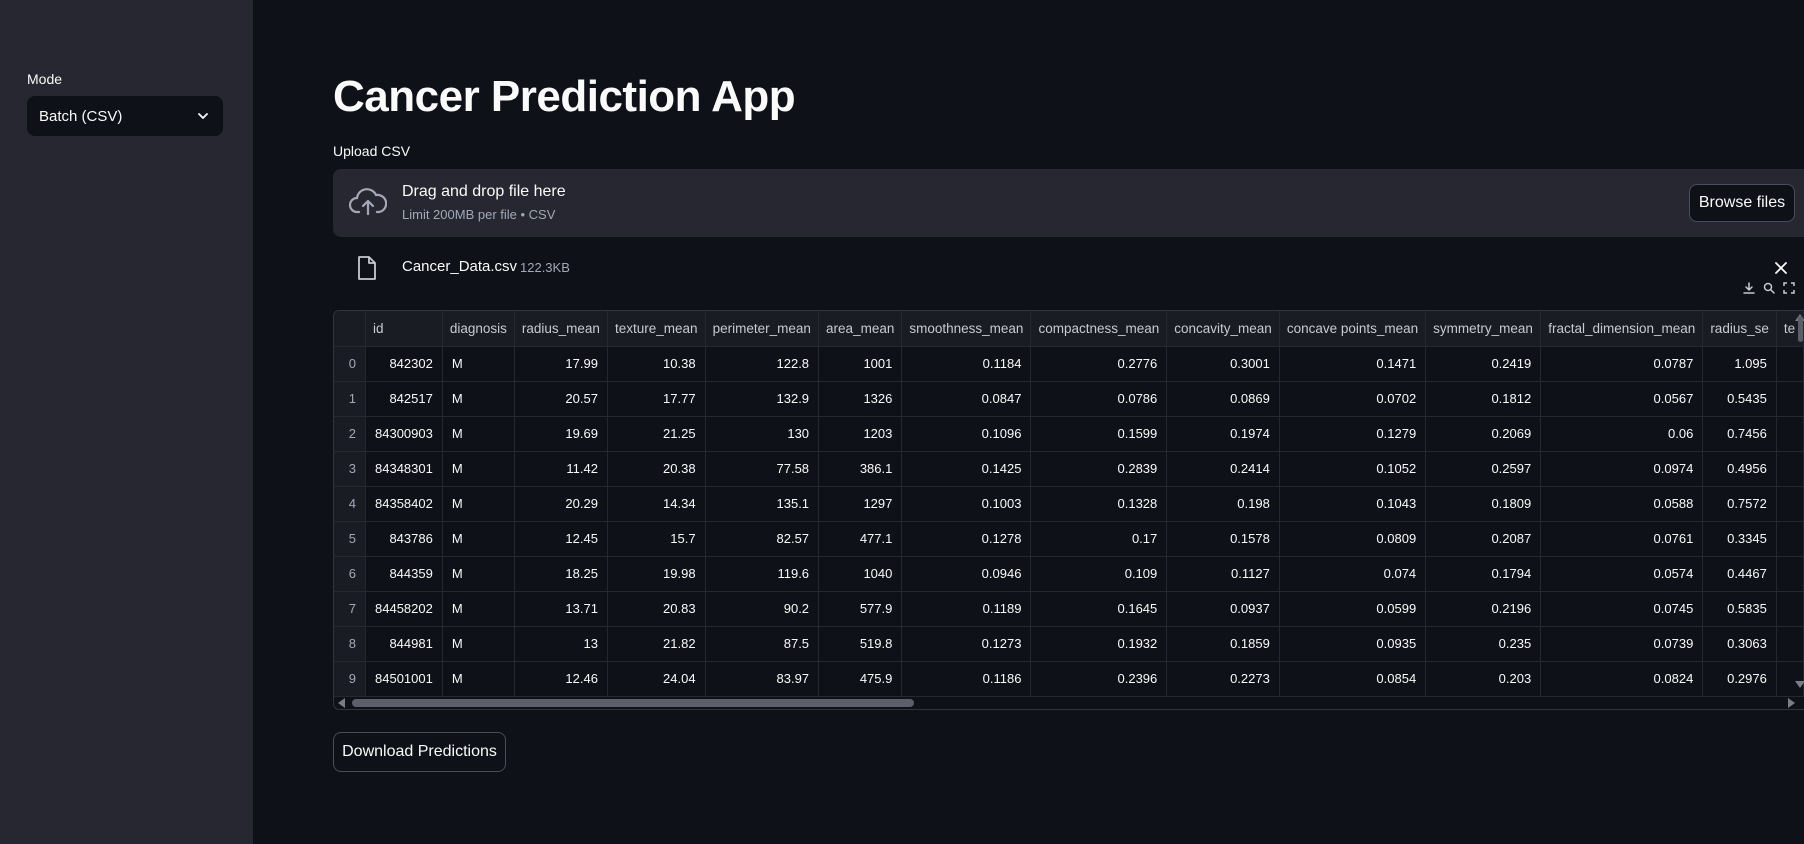 Image resolution: width=1804 pixels, height=844 pixels. I want to click on table-cell: 17.77, so click(656, 399).